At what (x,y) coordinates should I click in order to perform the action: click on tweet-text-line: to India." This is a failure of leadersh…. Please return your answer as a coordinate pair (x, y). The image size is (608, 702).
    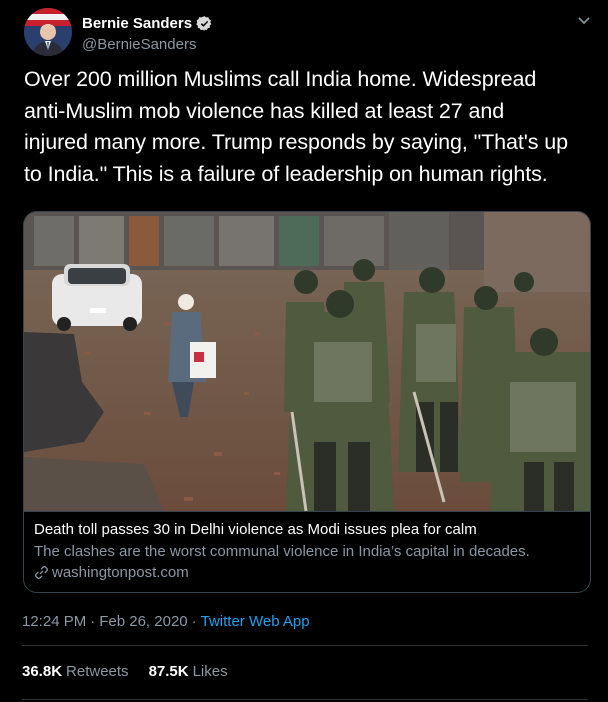
    Looking at the image, I should click on (286, 173).